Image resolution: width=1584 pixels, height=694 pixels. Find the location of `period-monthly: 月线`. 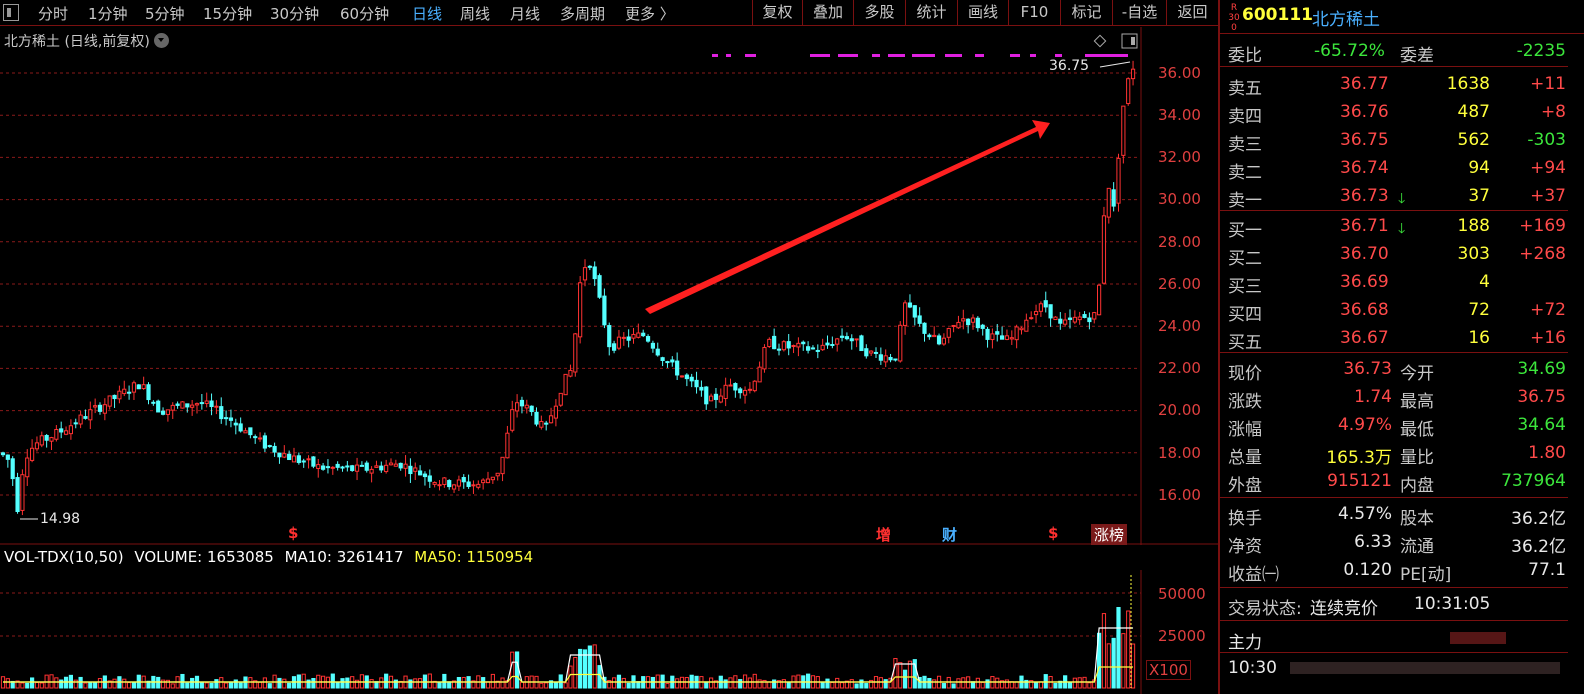

period-monthly: 月线 is located at coordinates (525, 13).